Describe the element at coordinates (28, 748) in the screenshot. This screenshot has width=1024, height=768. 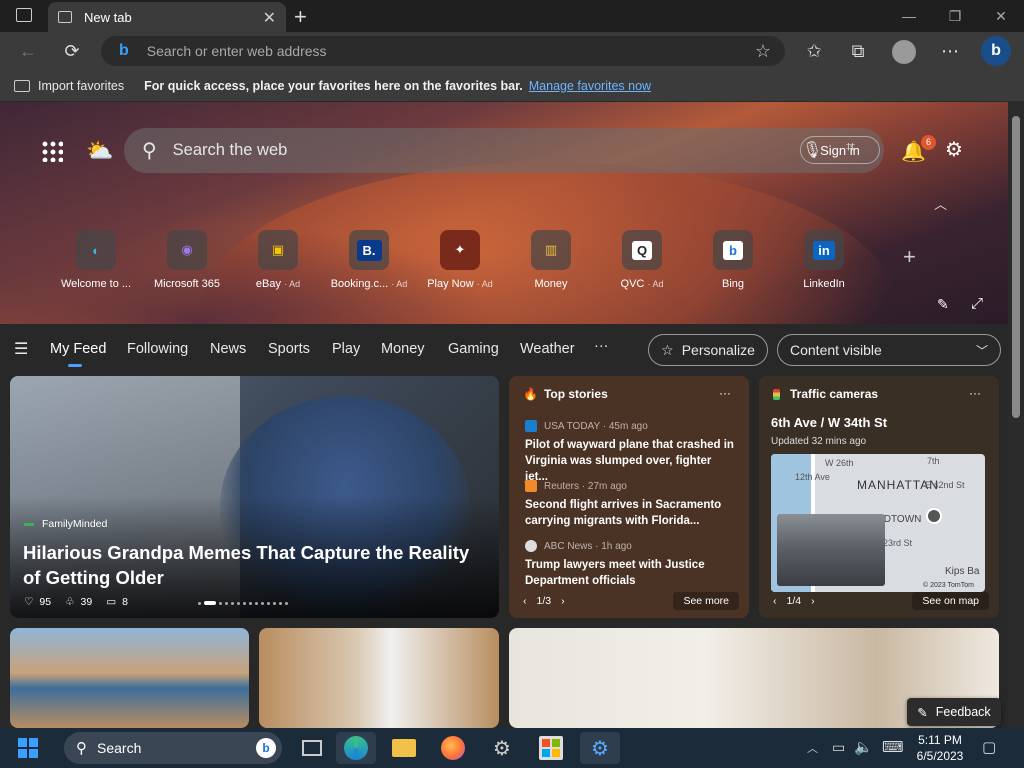
I see `start-windows-icon` at that location.